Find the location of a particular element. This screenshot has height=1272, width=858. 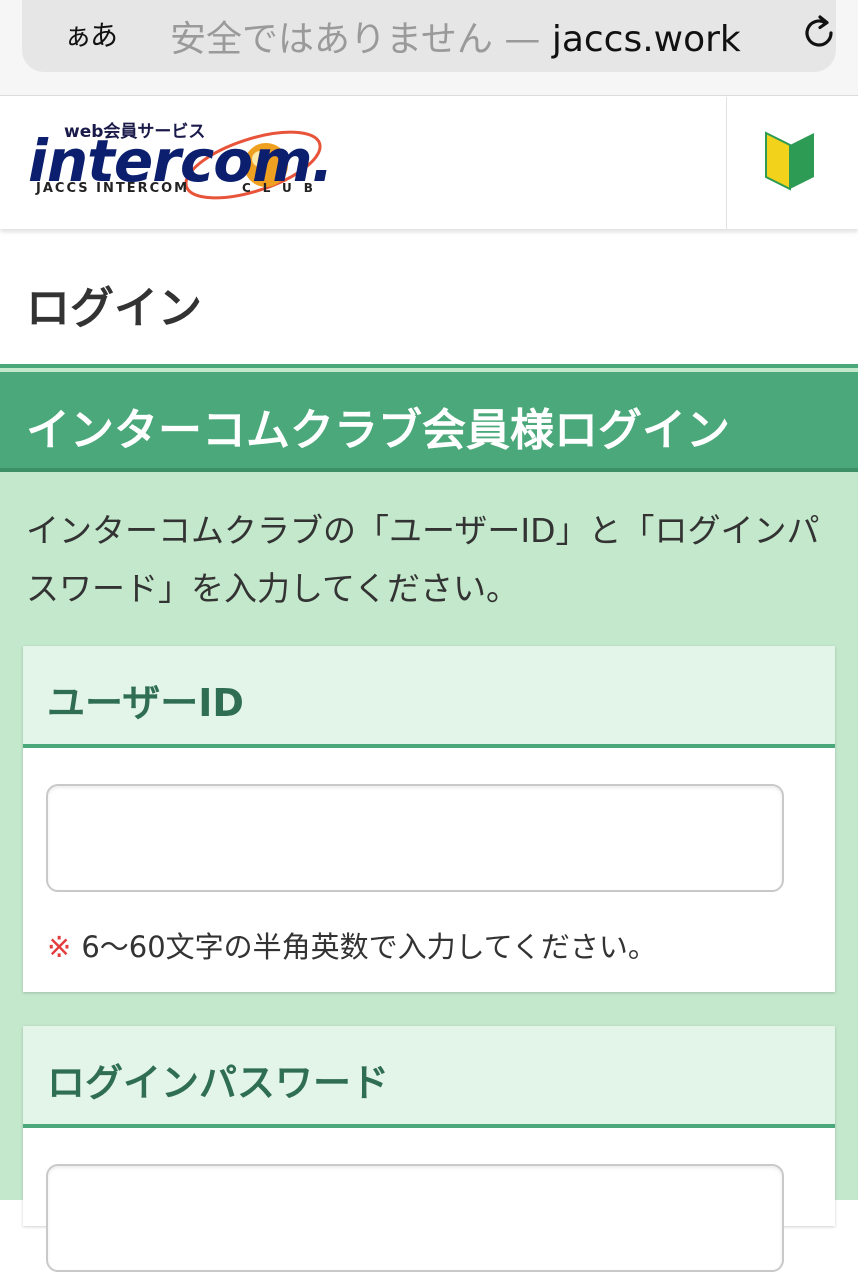

password-label: ログインパスワード is located at coordinates (218, 1083).